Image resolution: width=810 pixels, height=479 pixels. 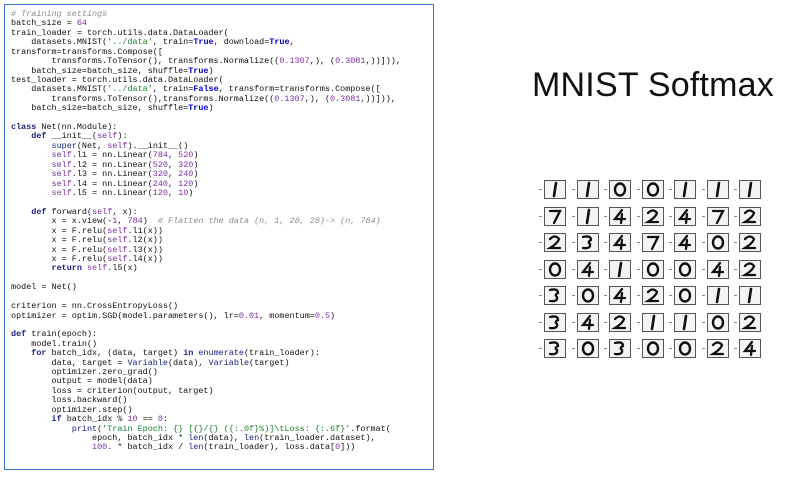 What do you see at coordinates (122, 193) in the screenshot?
I see `code-line: self.l5 = nn.Linear(120, 10)` at bounding box center [122, 193].